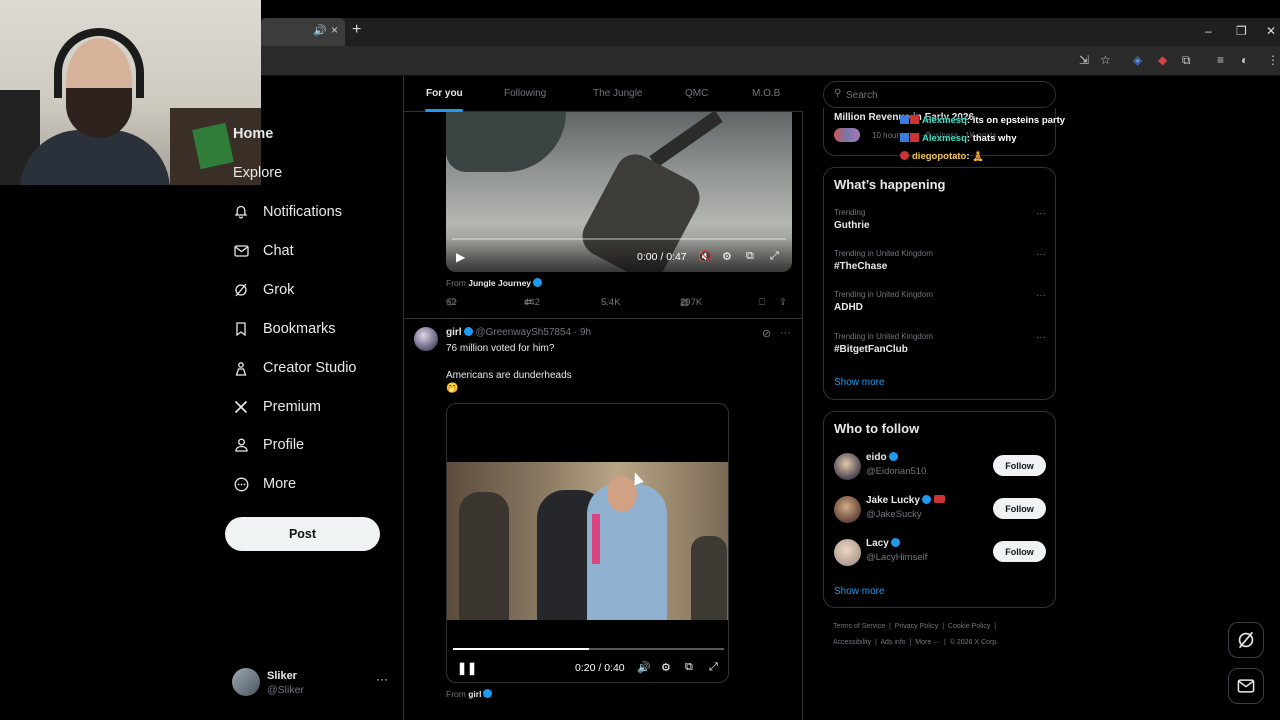  I want to click on star-icon: ☆, so click(1105, 60).